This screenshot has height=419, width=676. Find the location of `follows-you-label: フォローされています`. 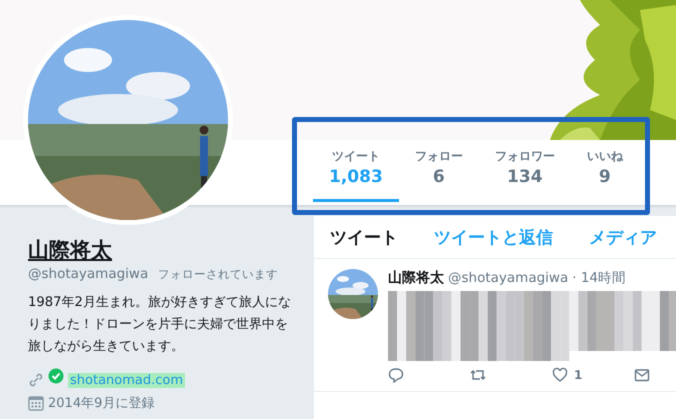

follows-you-label: フォローされています is located at coordinates (218, 274).